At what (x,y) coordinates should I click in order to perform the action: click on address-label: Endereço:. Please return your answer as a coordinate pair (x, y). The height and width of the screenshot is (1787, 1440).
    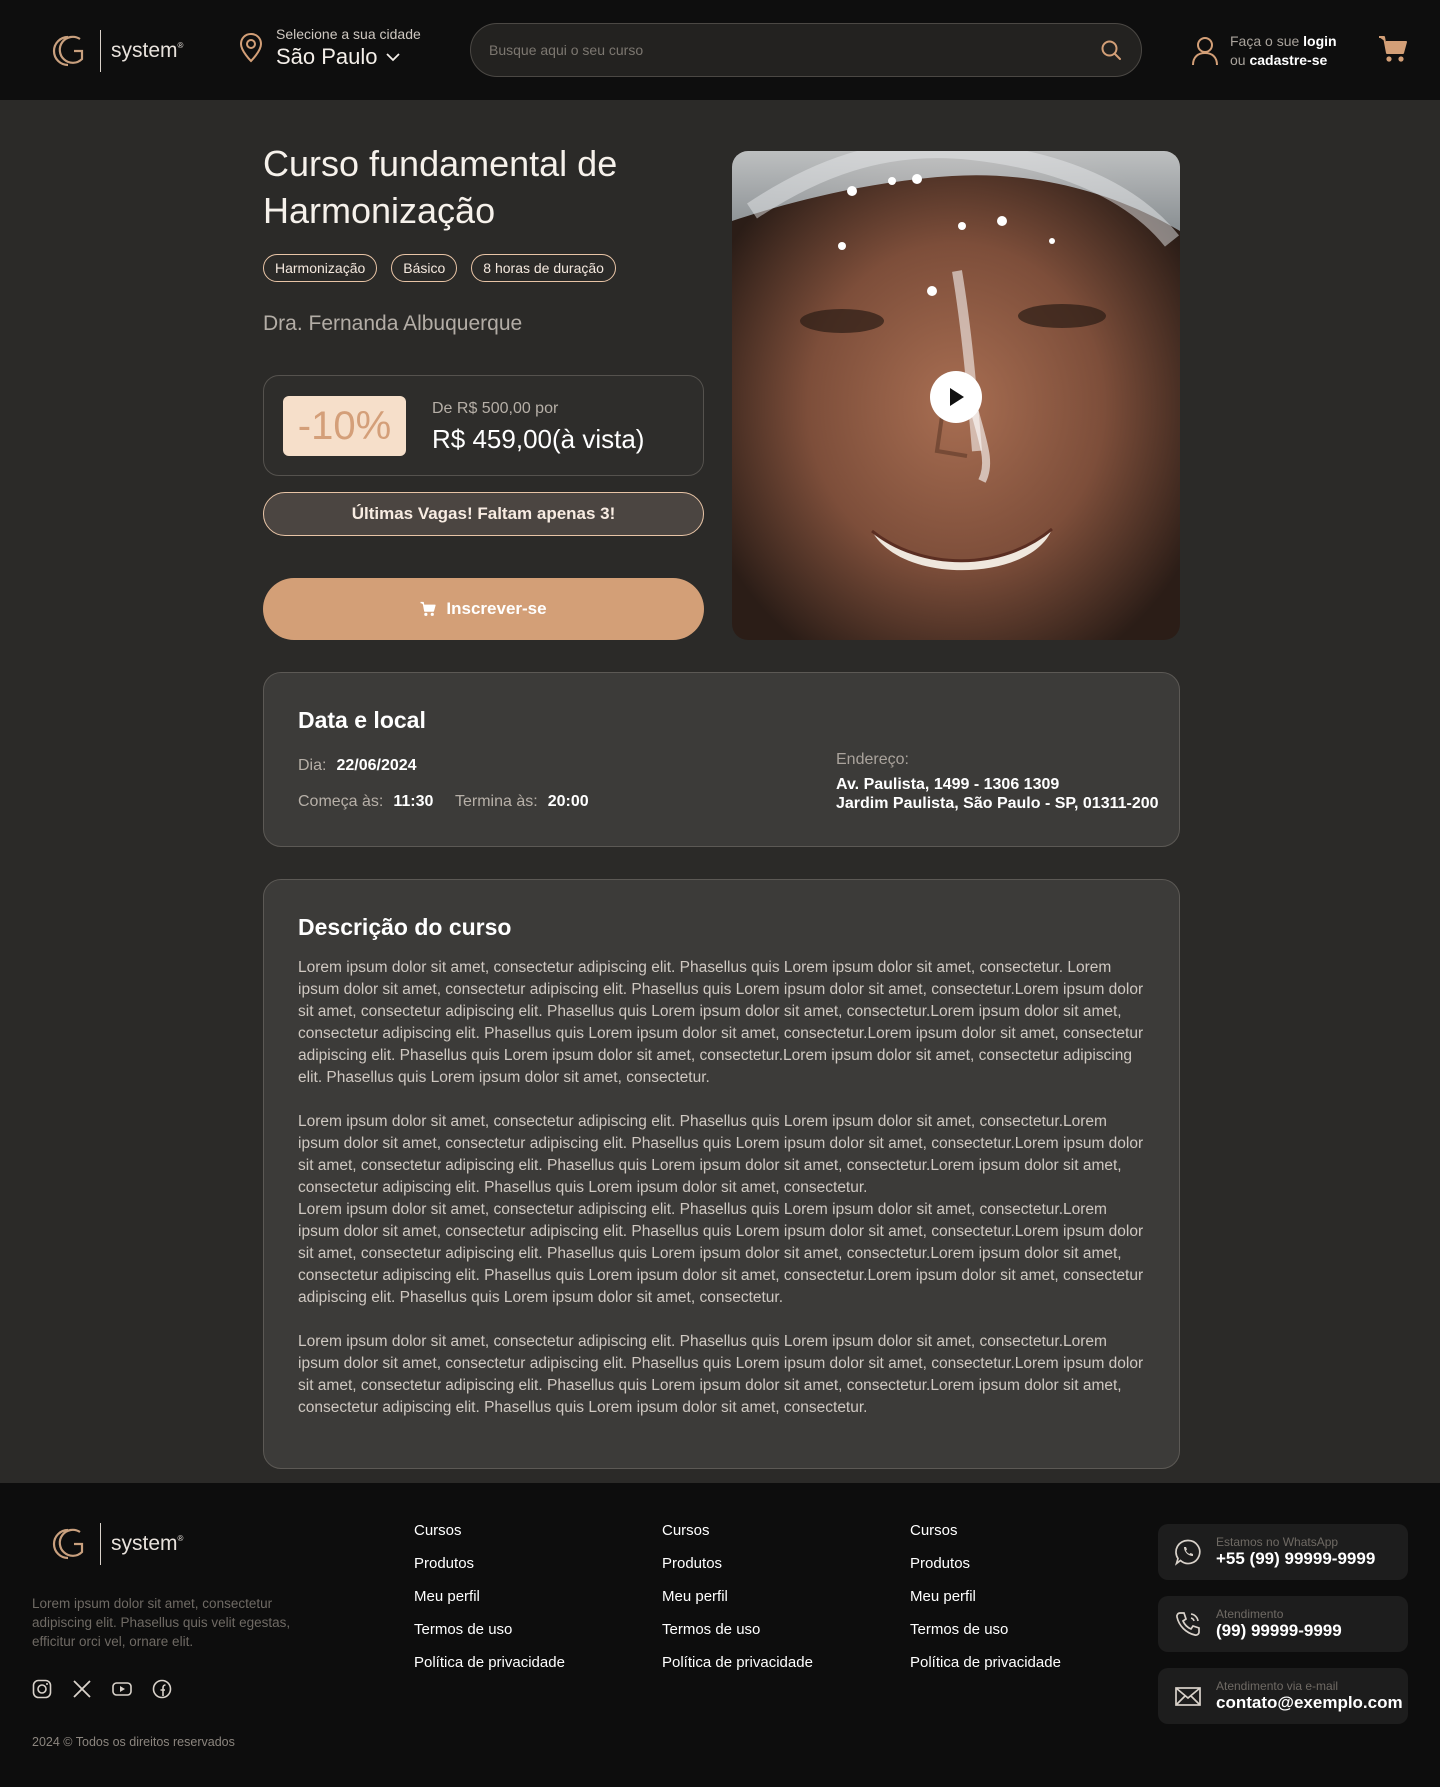
    Looking at the image, I should click on (872, 759).